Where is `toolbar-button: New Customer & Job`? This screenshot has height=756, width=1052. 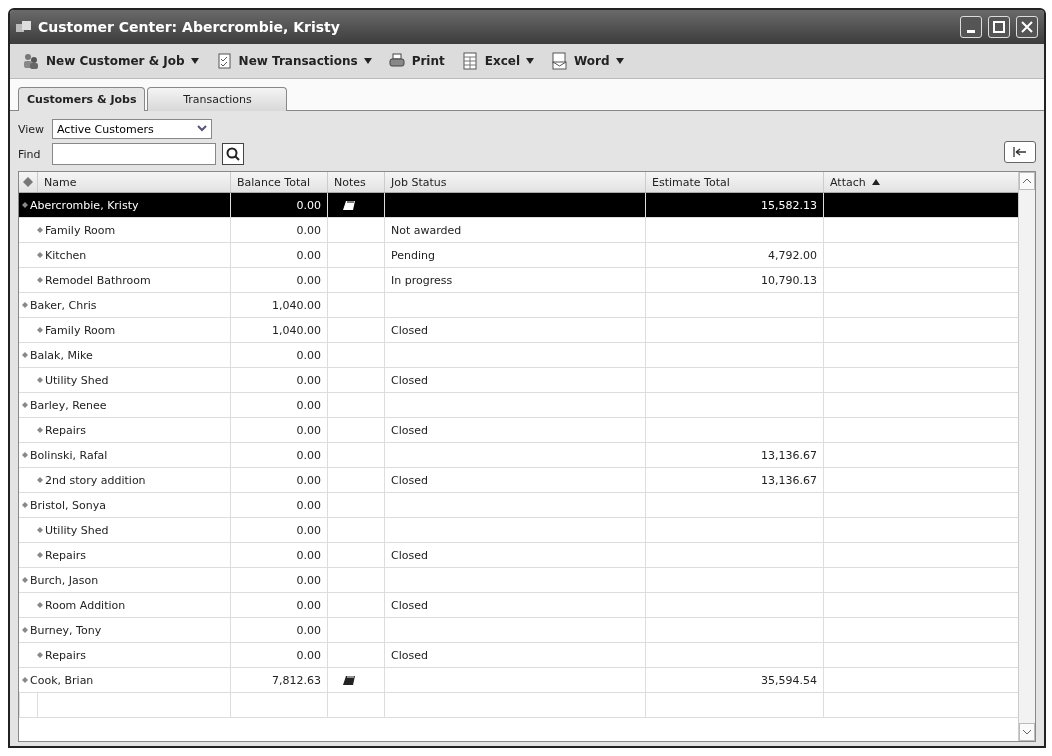
toolbar-button: New Customer & Job is located at coordinates (110, 61).